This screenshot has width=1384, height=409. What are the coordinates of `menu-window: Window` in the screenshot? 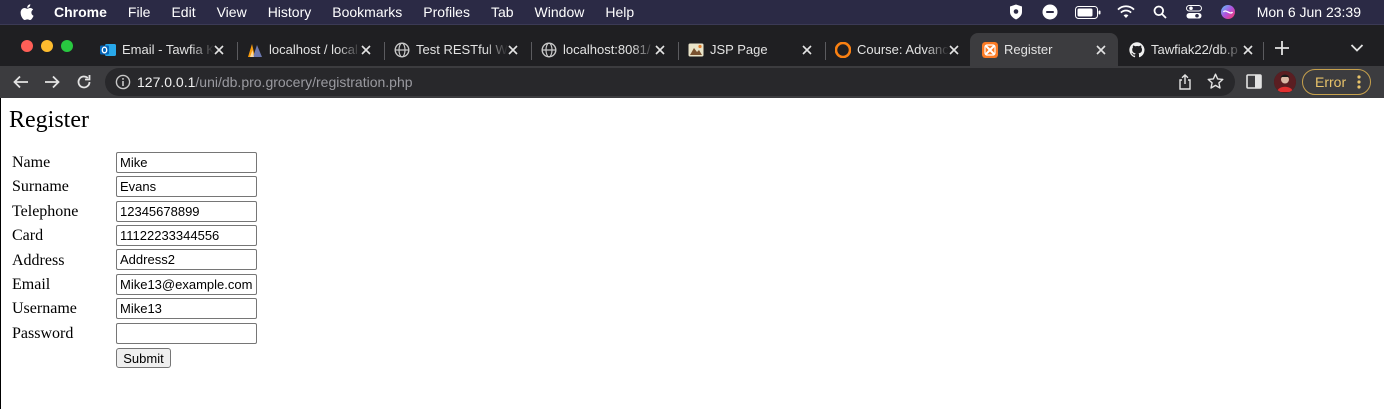 It's located at (560, 12).